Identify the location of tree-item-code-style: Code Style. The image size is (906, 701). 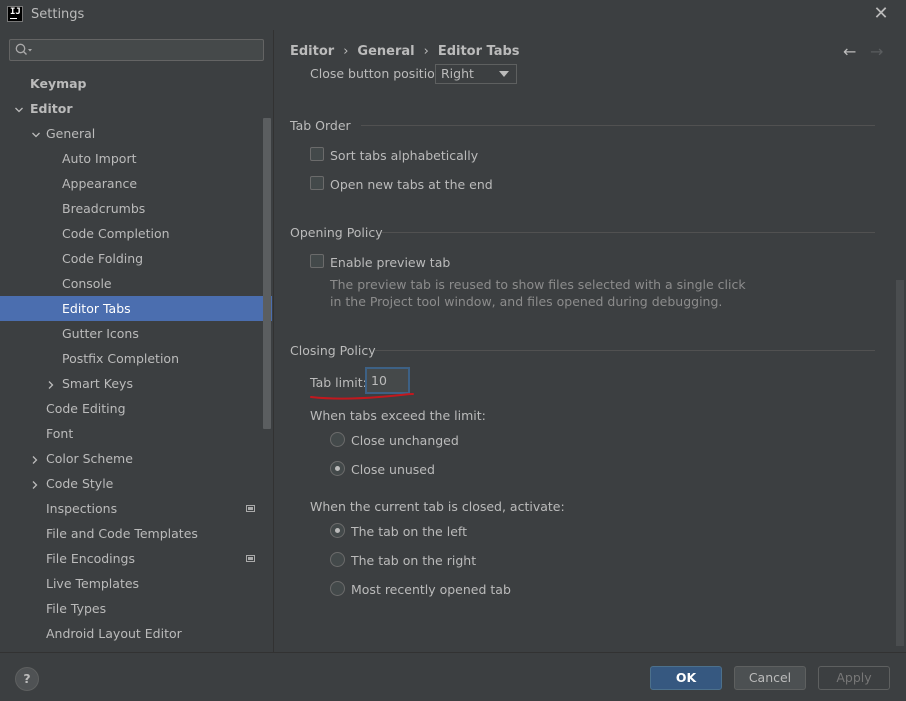
(131, 483).